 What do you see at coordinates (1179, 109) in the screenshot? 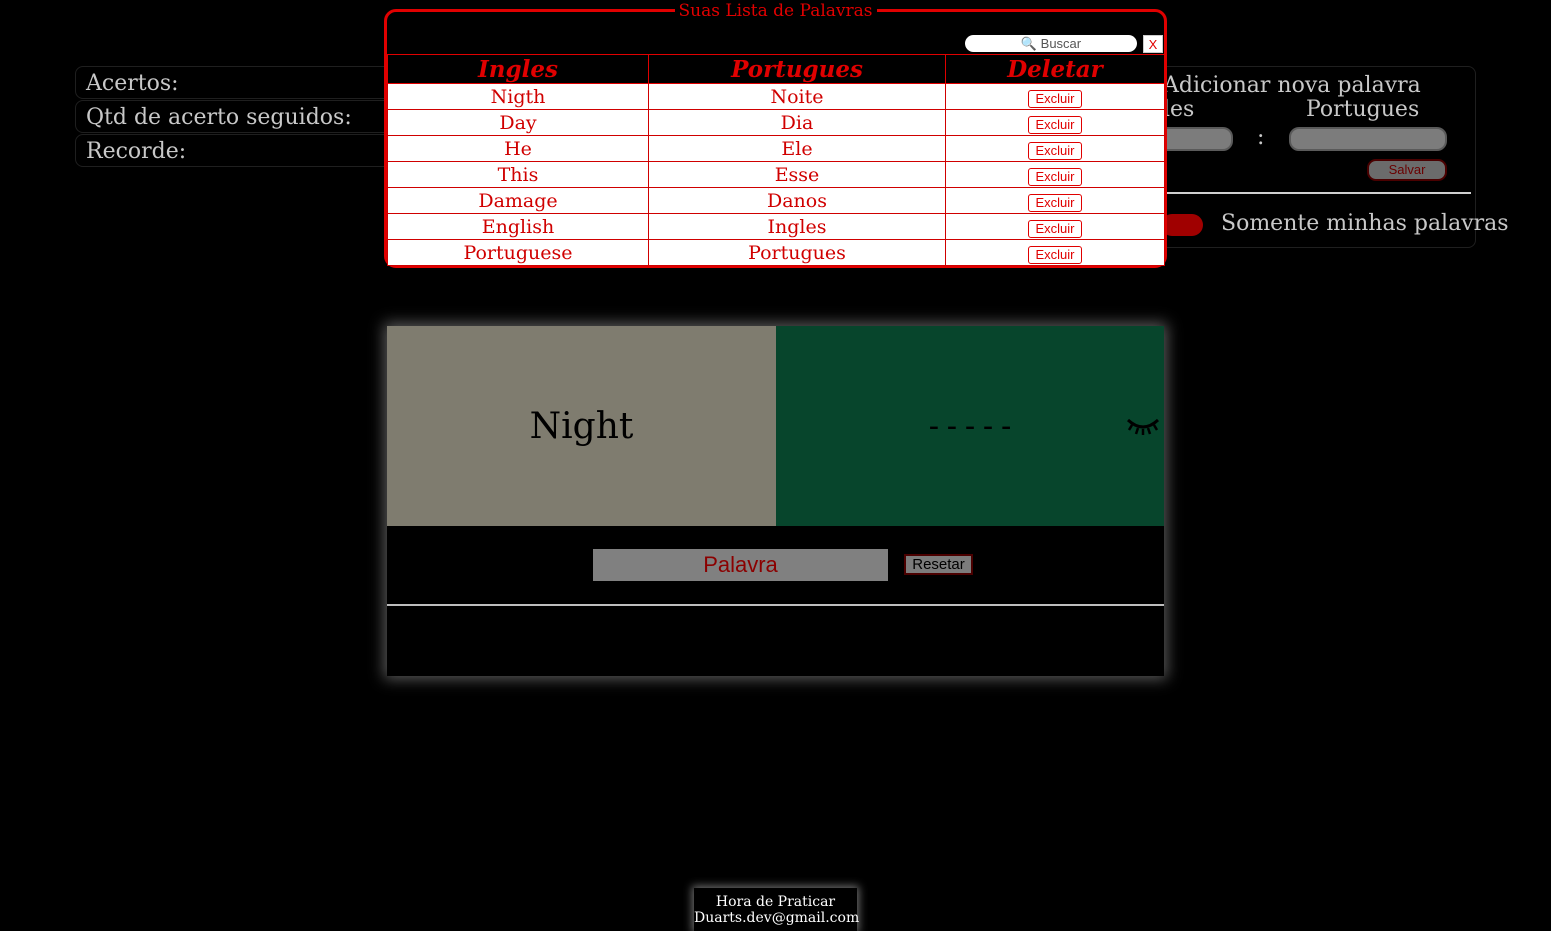
I see `english-column-label: les` at bounding box center [1179, 109].